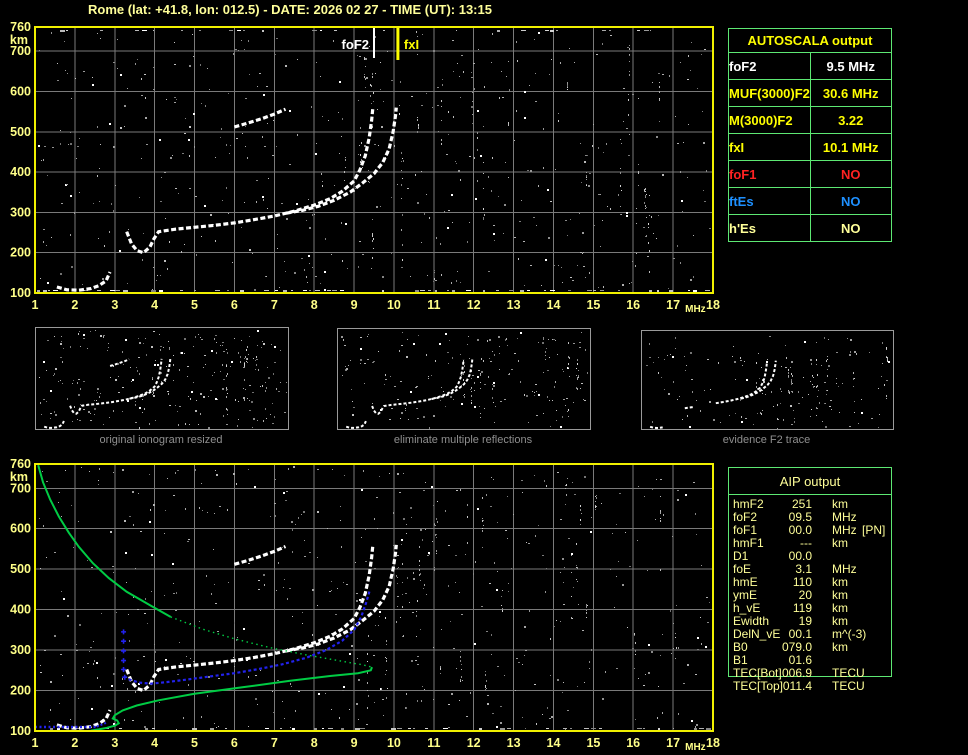 Image resolution: width=968 pixels, height=755 pixels. I want to click on profile-extrapolated, so click(271, 642).